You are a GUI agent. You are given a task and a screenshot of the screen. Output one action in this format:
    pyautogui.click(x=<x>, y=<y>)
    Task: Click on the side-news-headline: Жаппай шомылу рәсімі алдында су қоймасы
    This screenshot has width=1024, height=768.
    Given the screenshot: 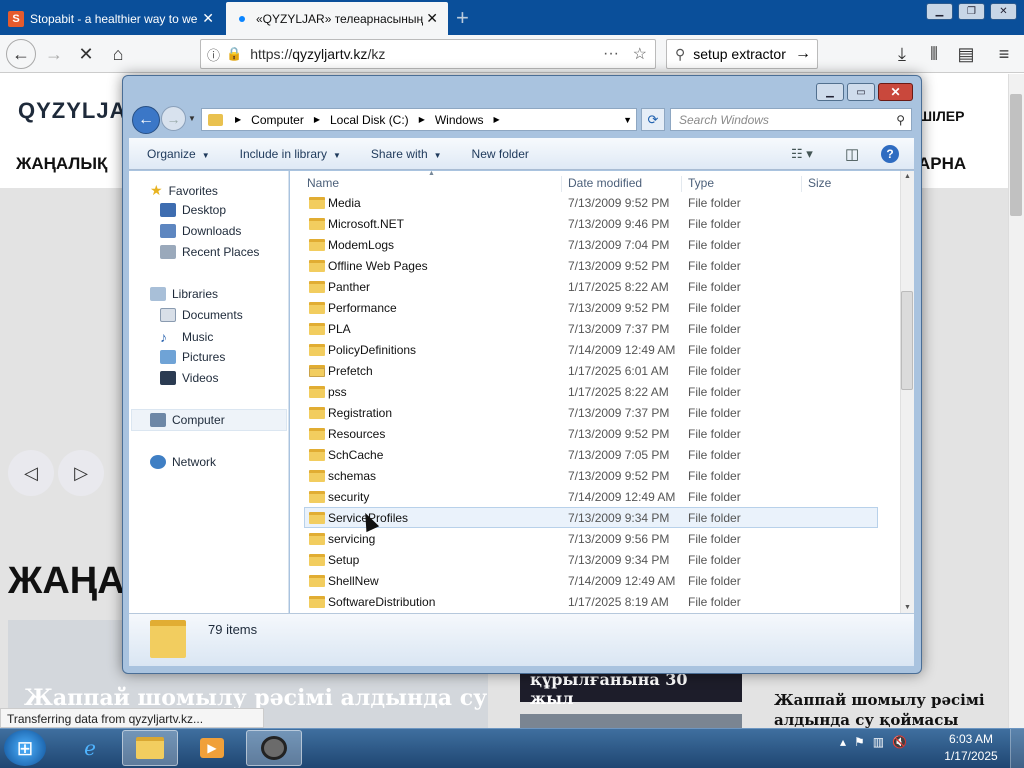 What is the action you would take?
    pyautogui.click(x=884, y=710)
    